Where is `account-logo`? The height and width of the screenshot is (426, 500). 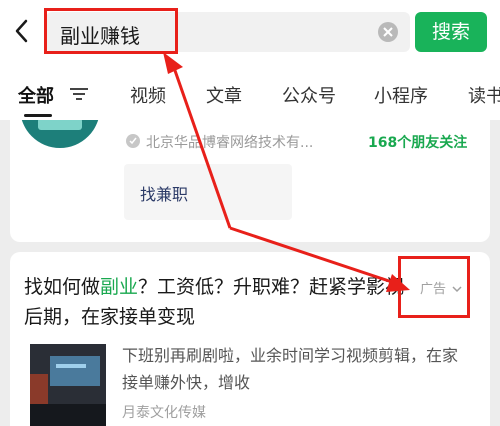
account-logo is located at coordinates (60, 134).